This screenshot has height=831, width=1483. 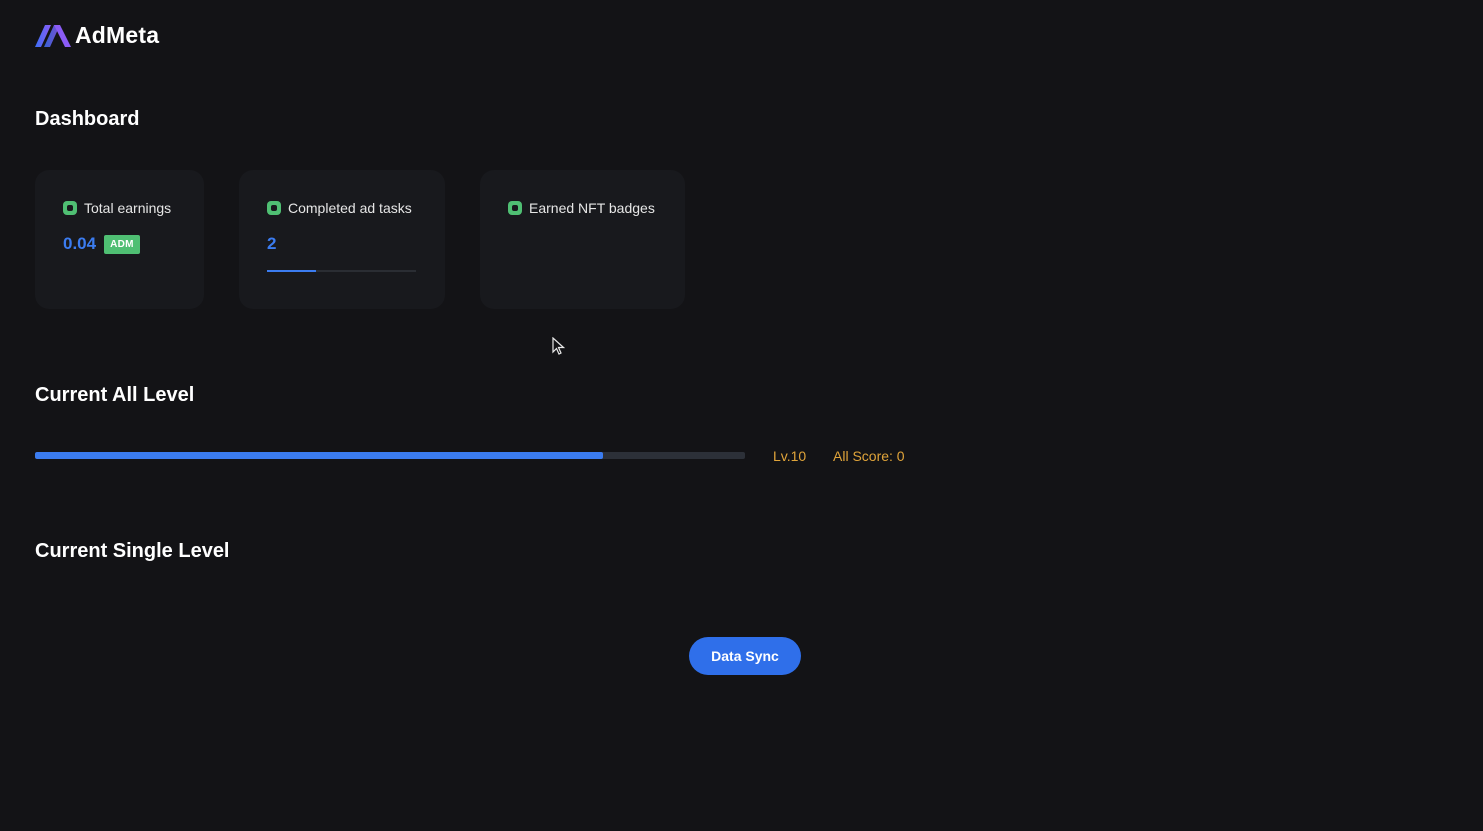 What do you see at coordinates (292, 271) in the screenshot?
I see `tasks-progress-fill` at bounding box center [292, 271].